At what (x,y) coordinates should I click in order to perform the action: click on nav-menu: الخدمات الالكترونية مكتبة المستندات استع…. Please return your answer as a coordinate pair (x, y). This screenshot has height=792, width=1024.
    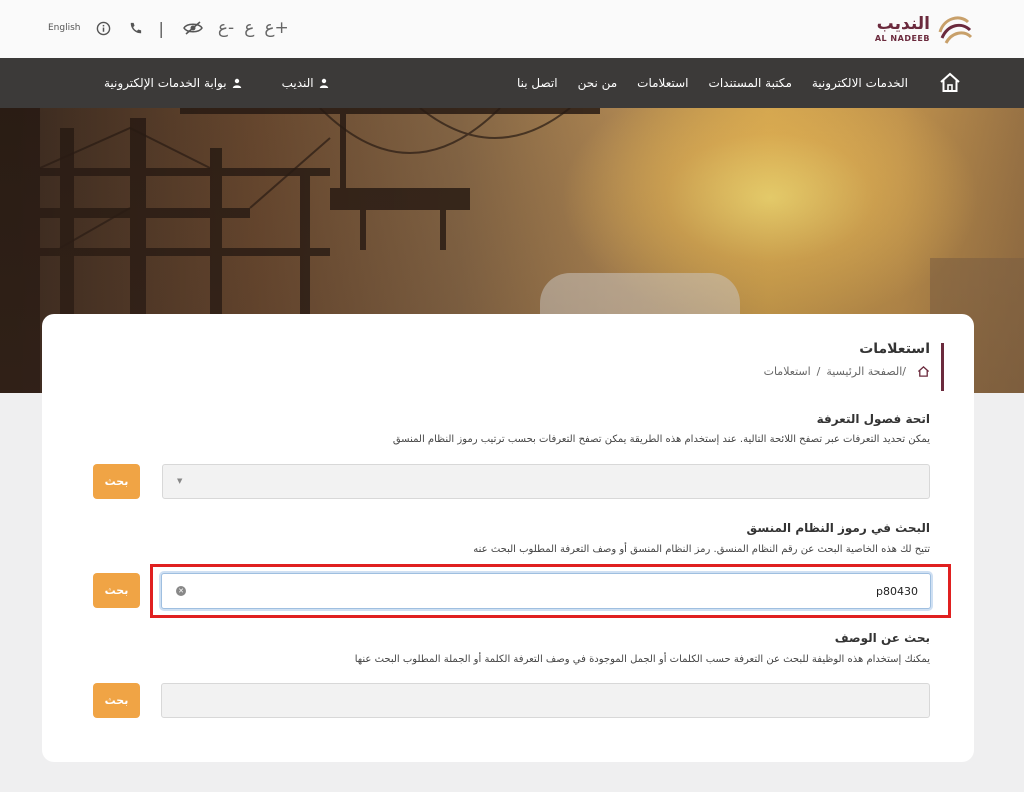
    Looking at the image, I should click on (712, 83).